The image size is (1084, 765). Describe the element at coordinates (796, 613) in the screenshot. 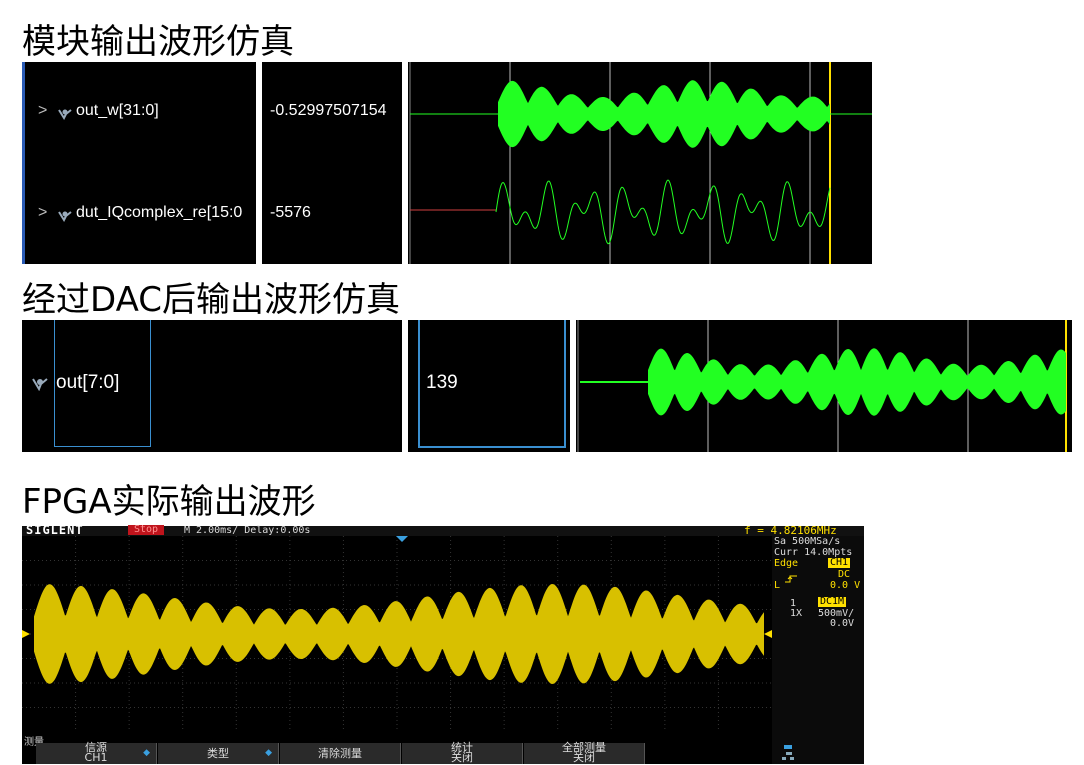

I see `probe-attenuation: 1X` at that location.